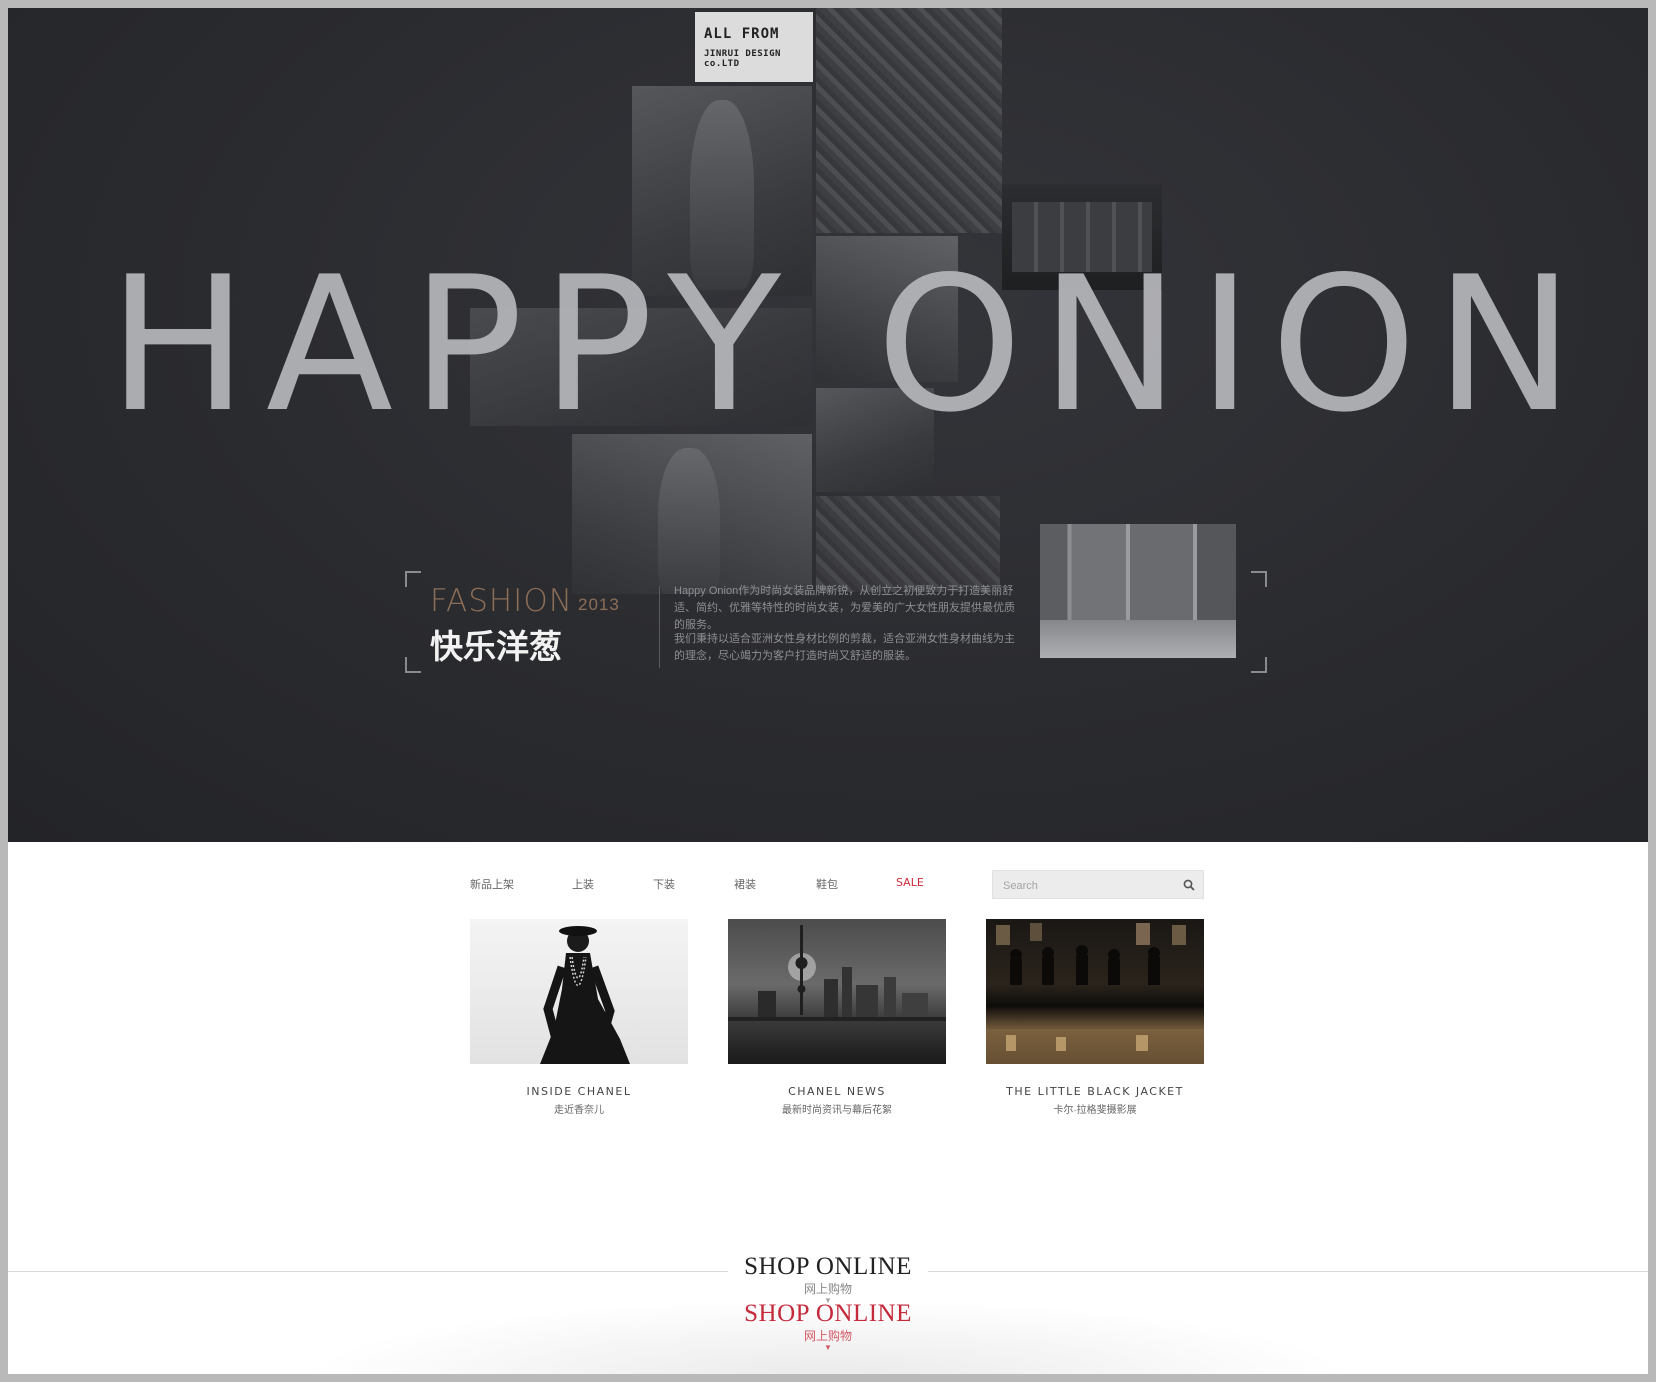 The width and height of the screenshot is (1656, 1382). I want to click on shop-online-button: SHOP ONLINE 网上购物 ▼, so click(828, 1279).